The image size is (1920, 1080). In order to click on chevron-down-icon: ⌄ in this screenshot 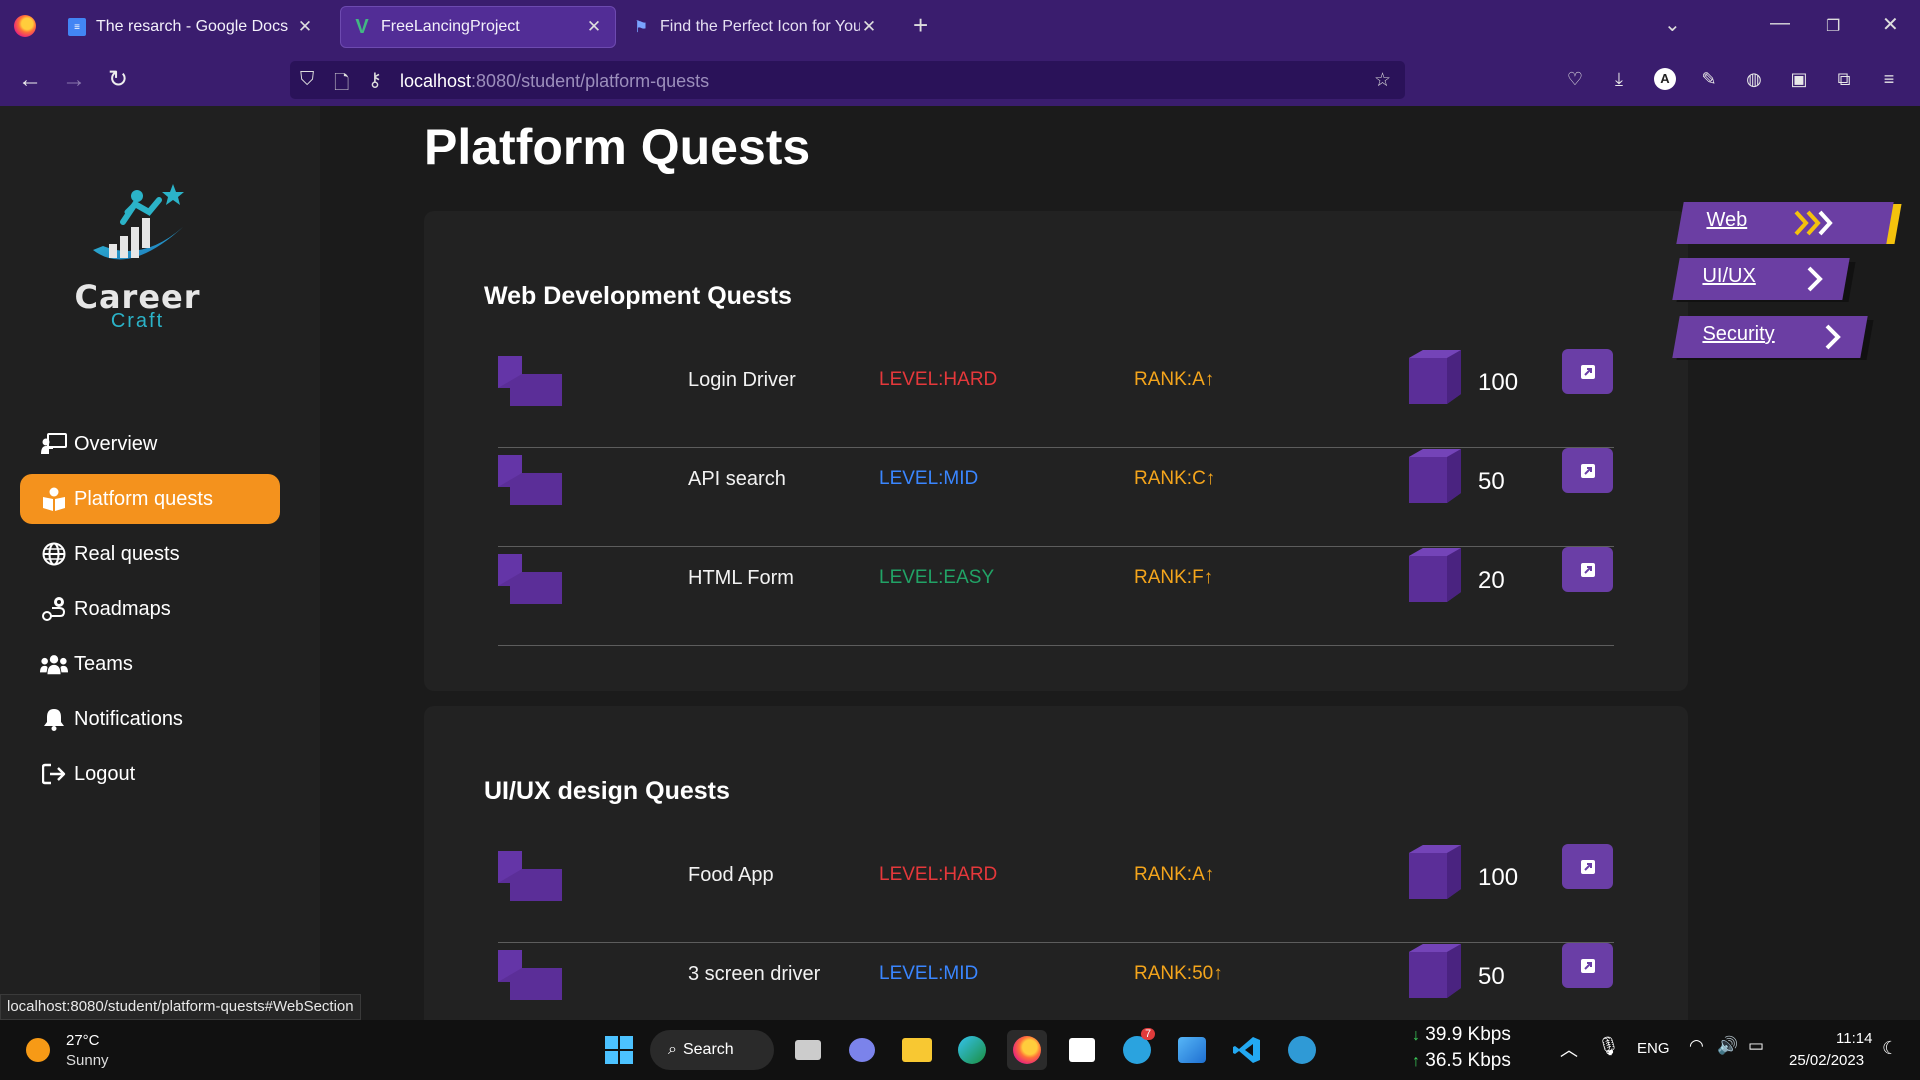, I will do `click(1672, 24)`.